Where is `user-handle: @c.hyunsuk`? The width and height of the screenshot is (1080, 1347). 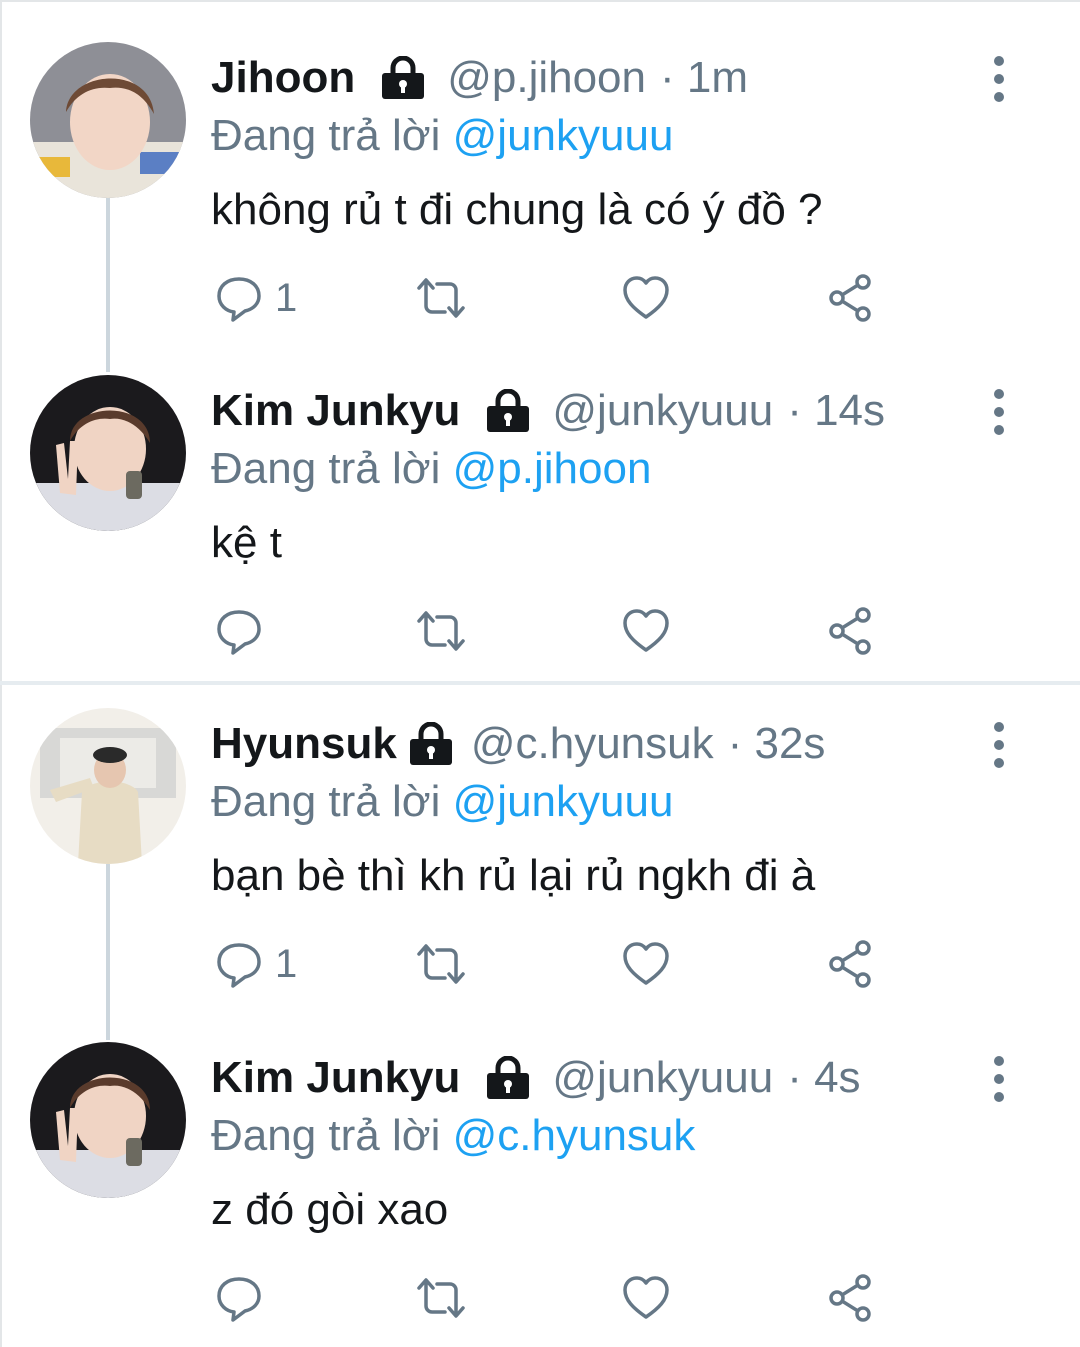
user-handle: @c.hyunsuk is located at coordinates (592, 744).